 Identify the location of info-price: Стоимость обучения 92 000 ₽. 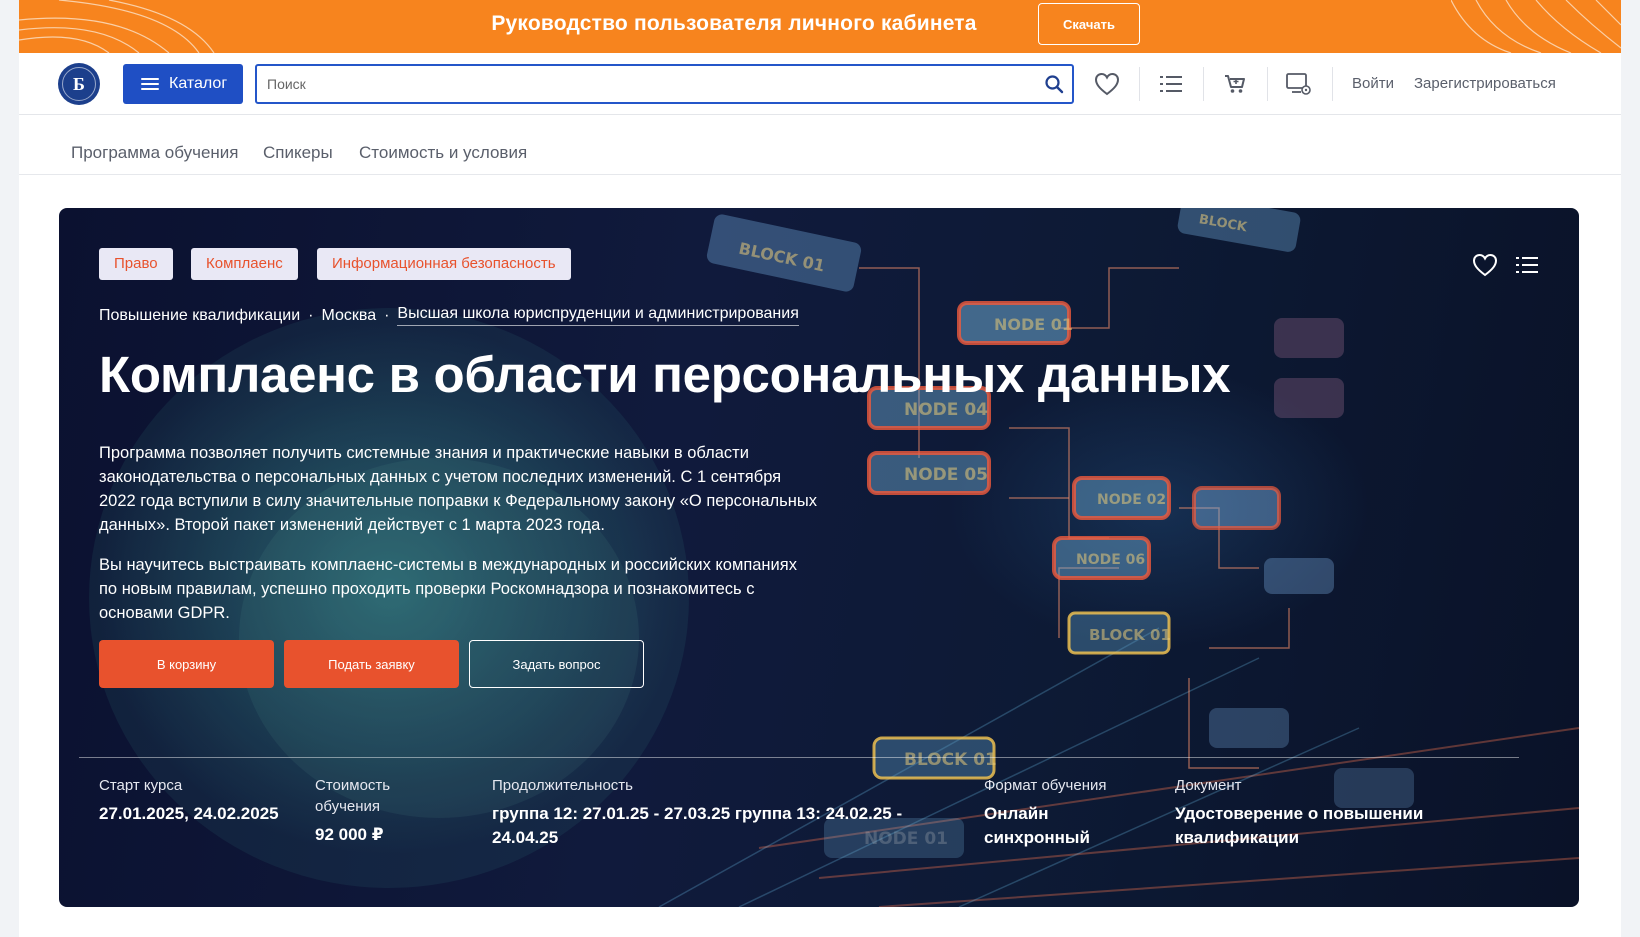
(380, 811).